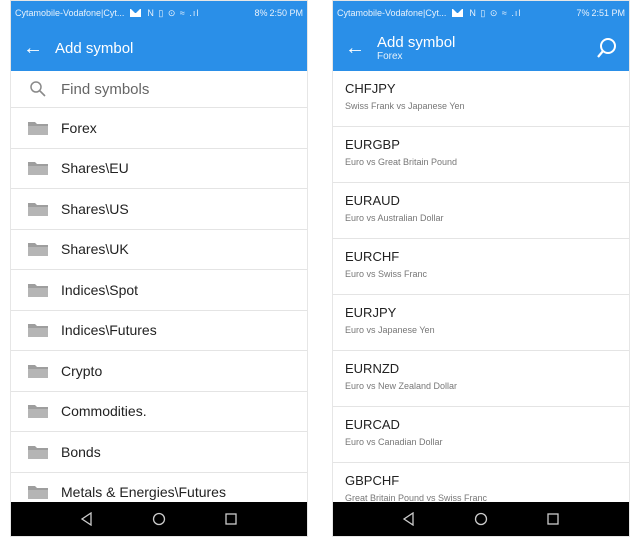 This screenshot has width=641, height=537. I want to click on symbol-item: CHFJPY Swiss Frank vs Japanese Yen, so click(481, 99).